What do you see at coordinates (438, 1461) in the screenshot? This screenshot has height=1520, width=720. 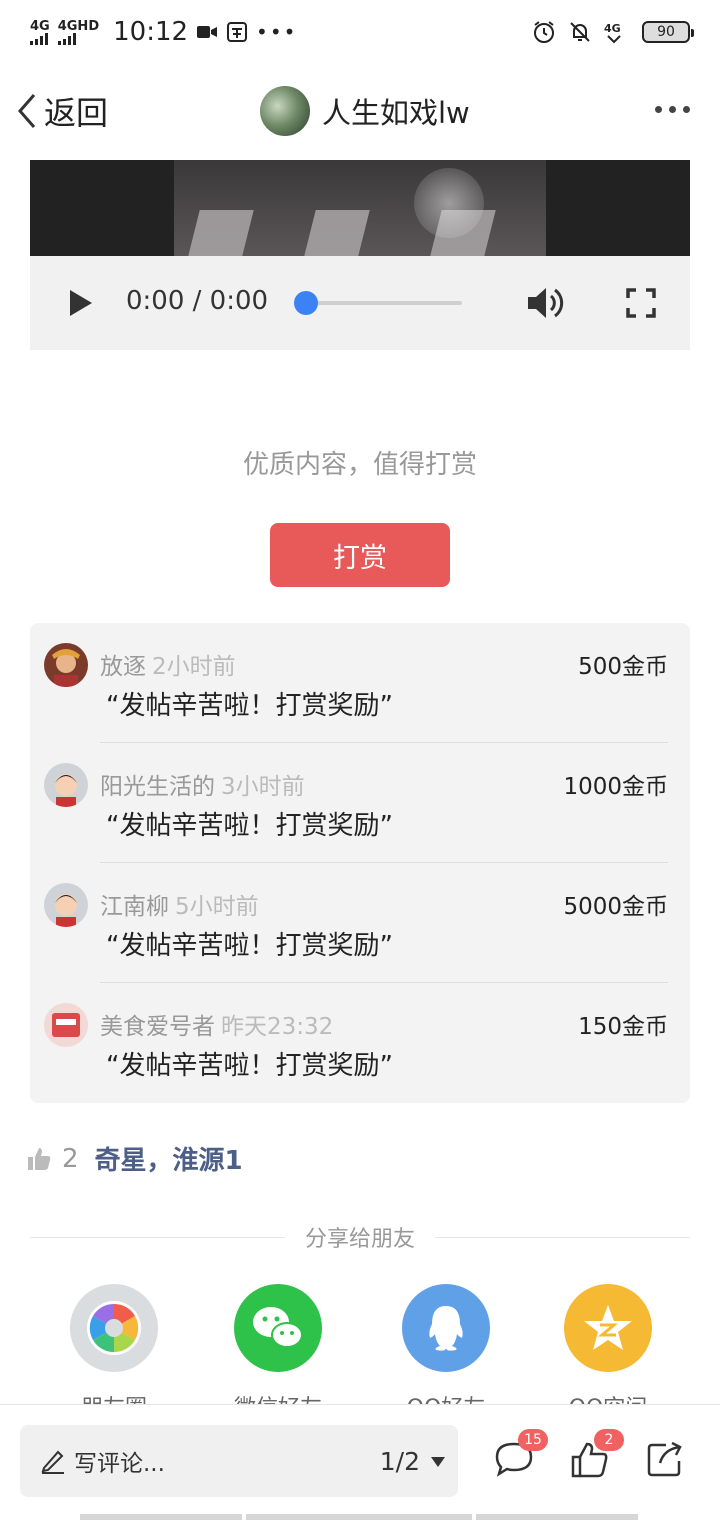 I see `caret-down-icon` at bounding box center [438, 1461].